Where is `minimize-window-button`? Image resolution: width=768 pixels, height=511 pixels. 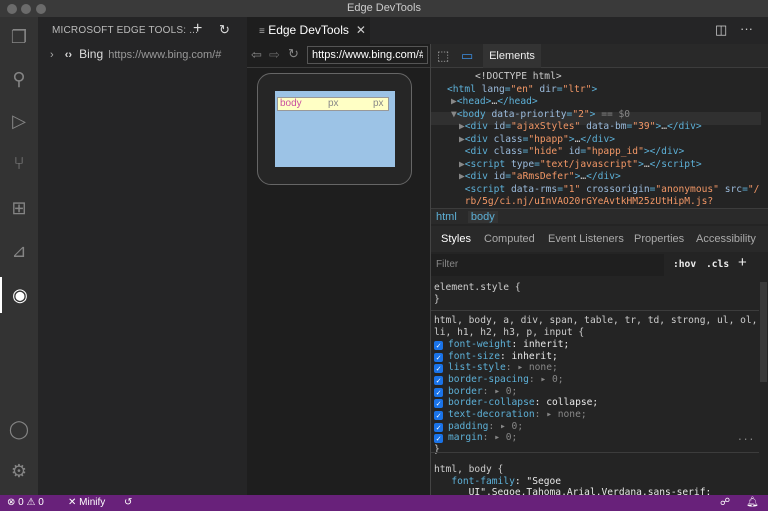
minimize-window-button is located at coordinates (26, 9).